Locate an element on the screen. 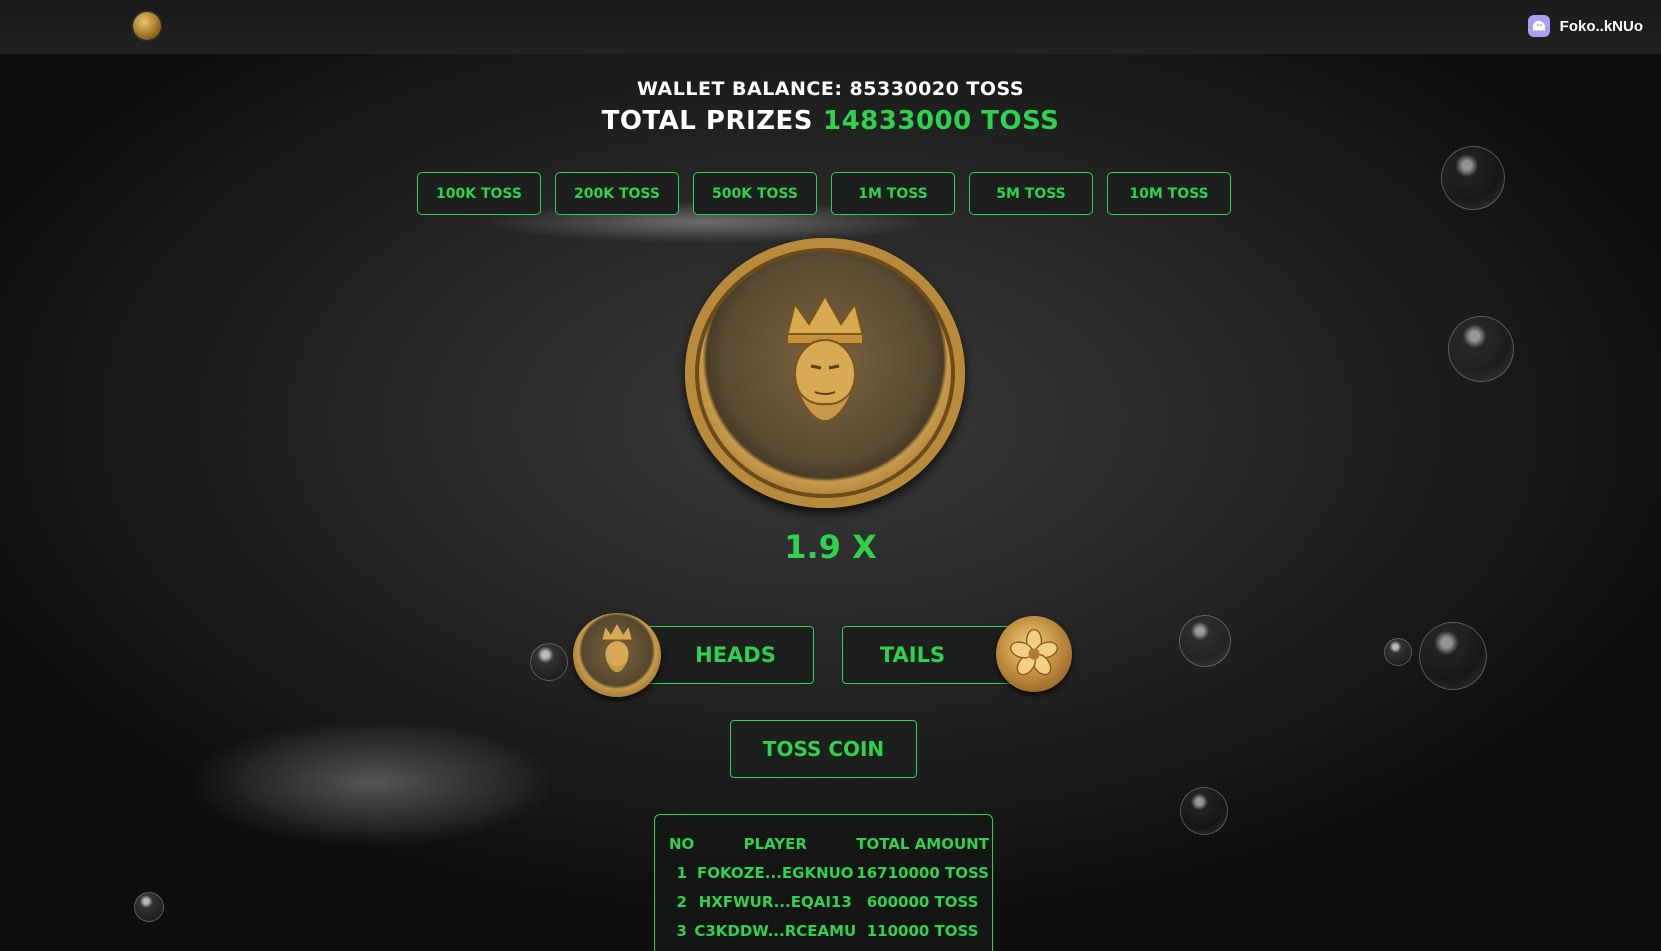  rank-cell: 3 is located at coordinates (681, 930).